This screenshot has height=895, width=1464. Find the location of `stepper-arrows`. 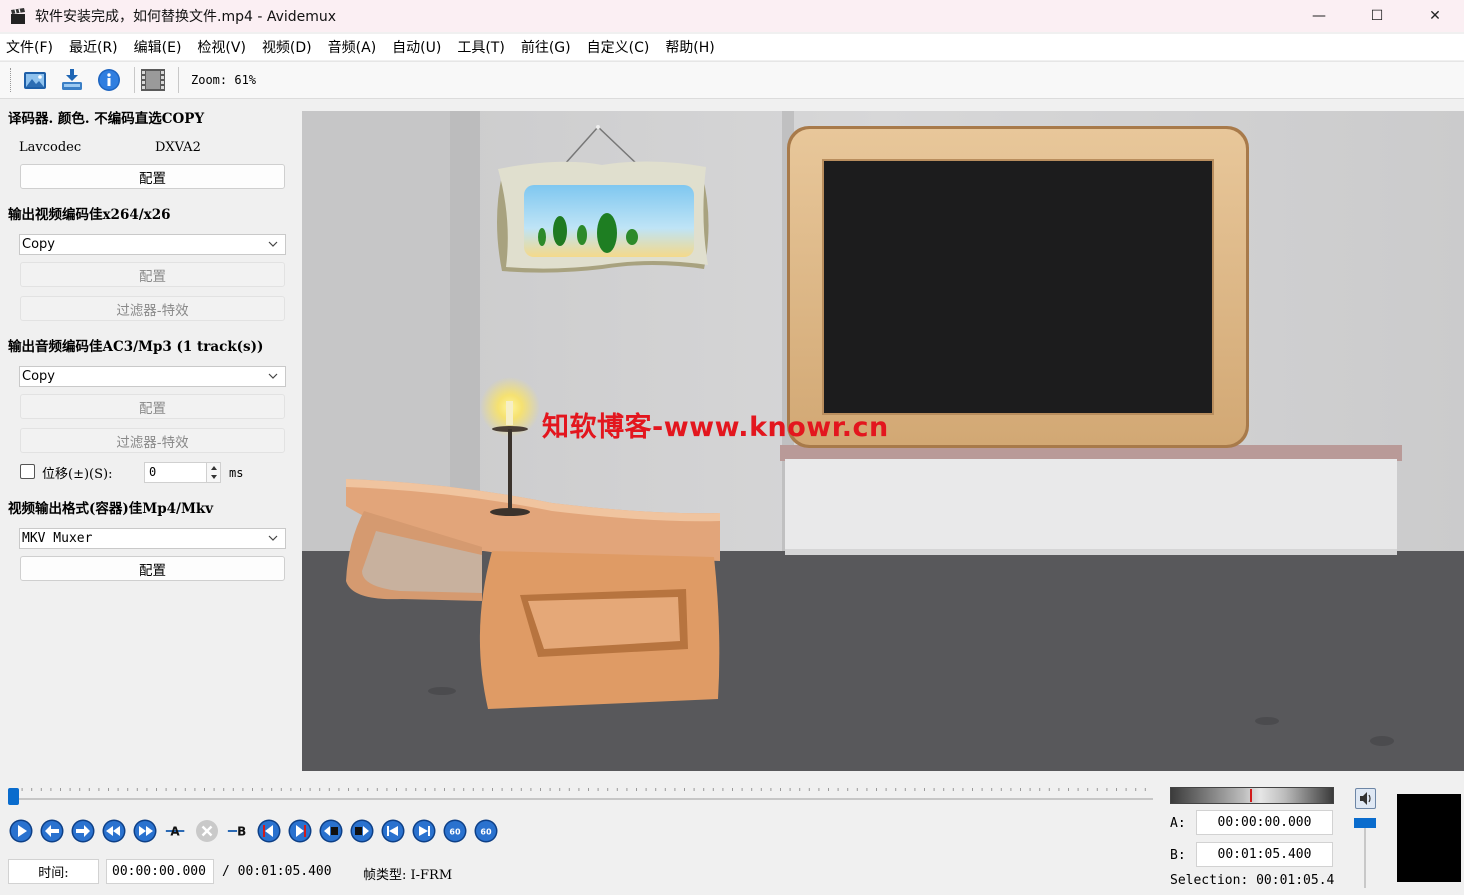

stepper-arrows is located at coordinates (213, 472).